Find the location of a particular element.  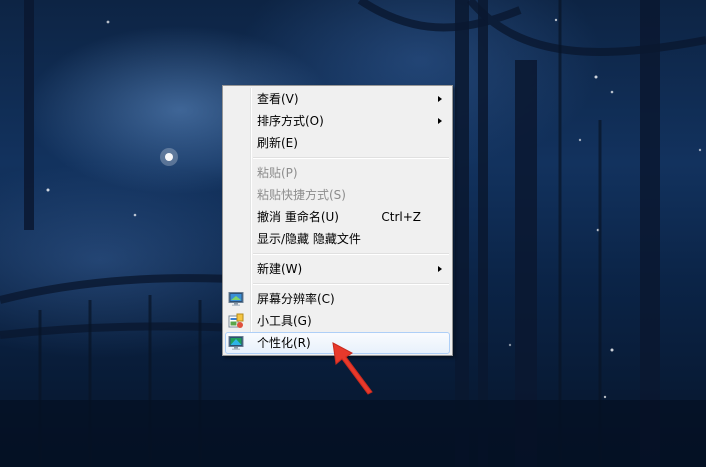

menu-item-label: 显示/隐藏 隐藏文件 is located at coordinates (309, 239).